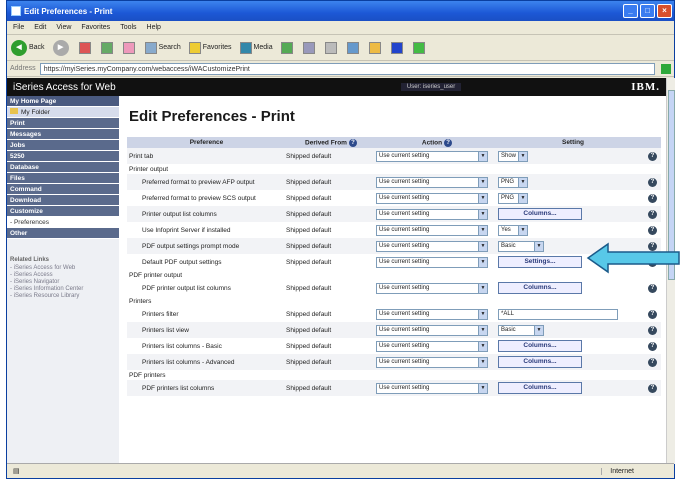 The width and height of the screenshot is (683, 479). I want to click on edit-button, so click(353, 47).